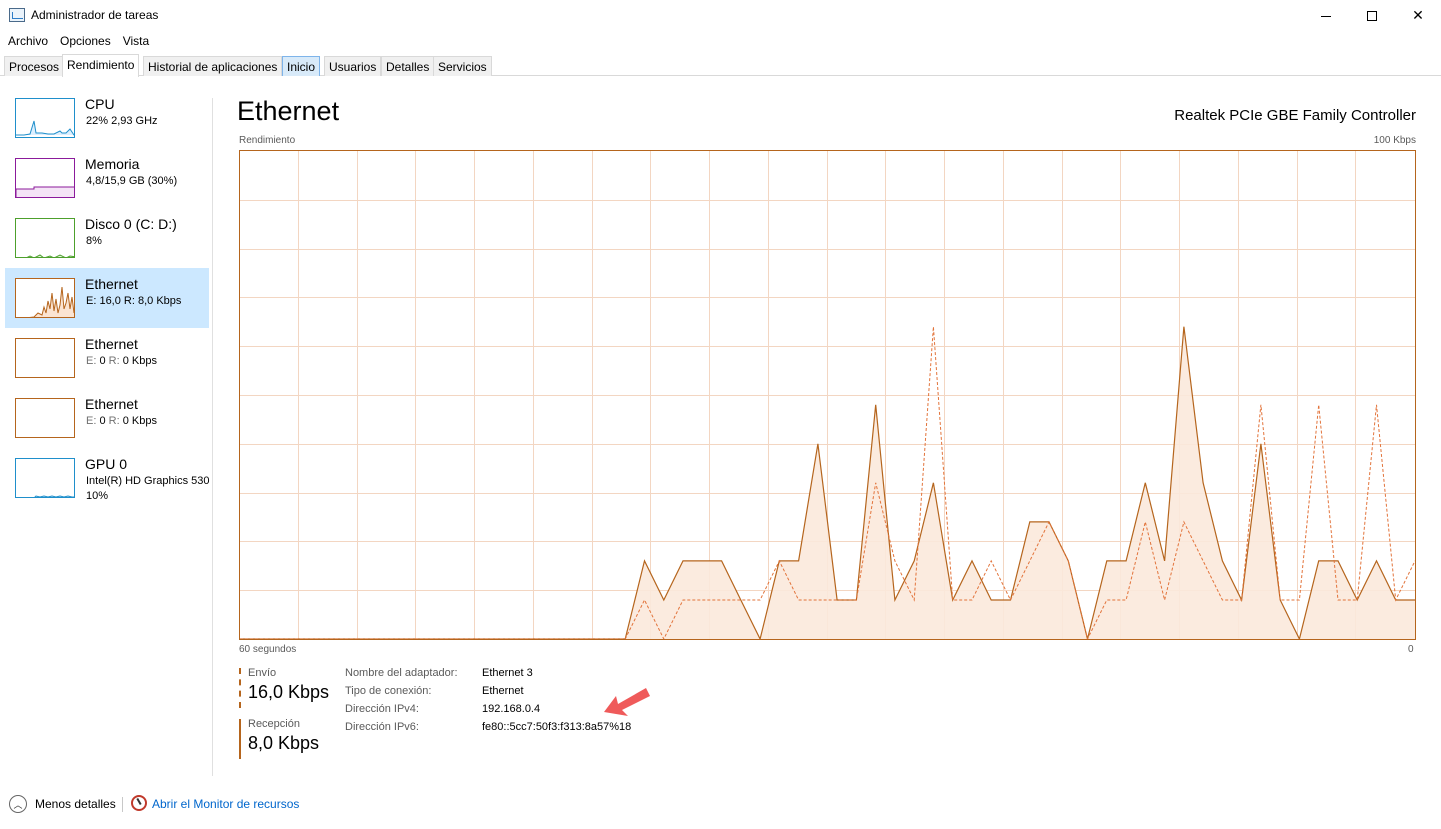 This screenshot has width=1441, height=829. I want to click on page-title: Ethernet, so click(288, 111).